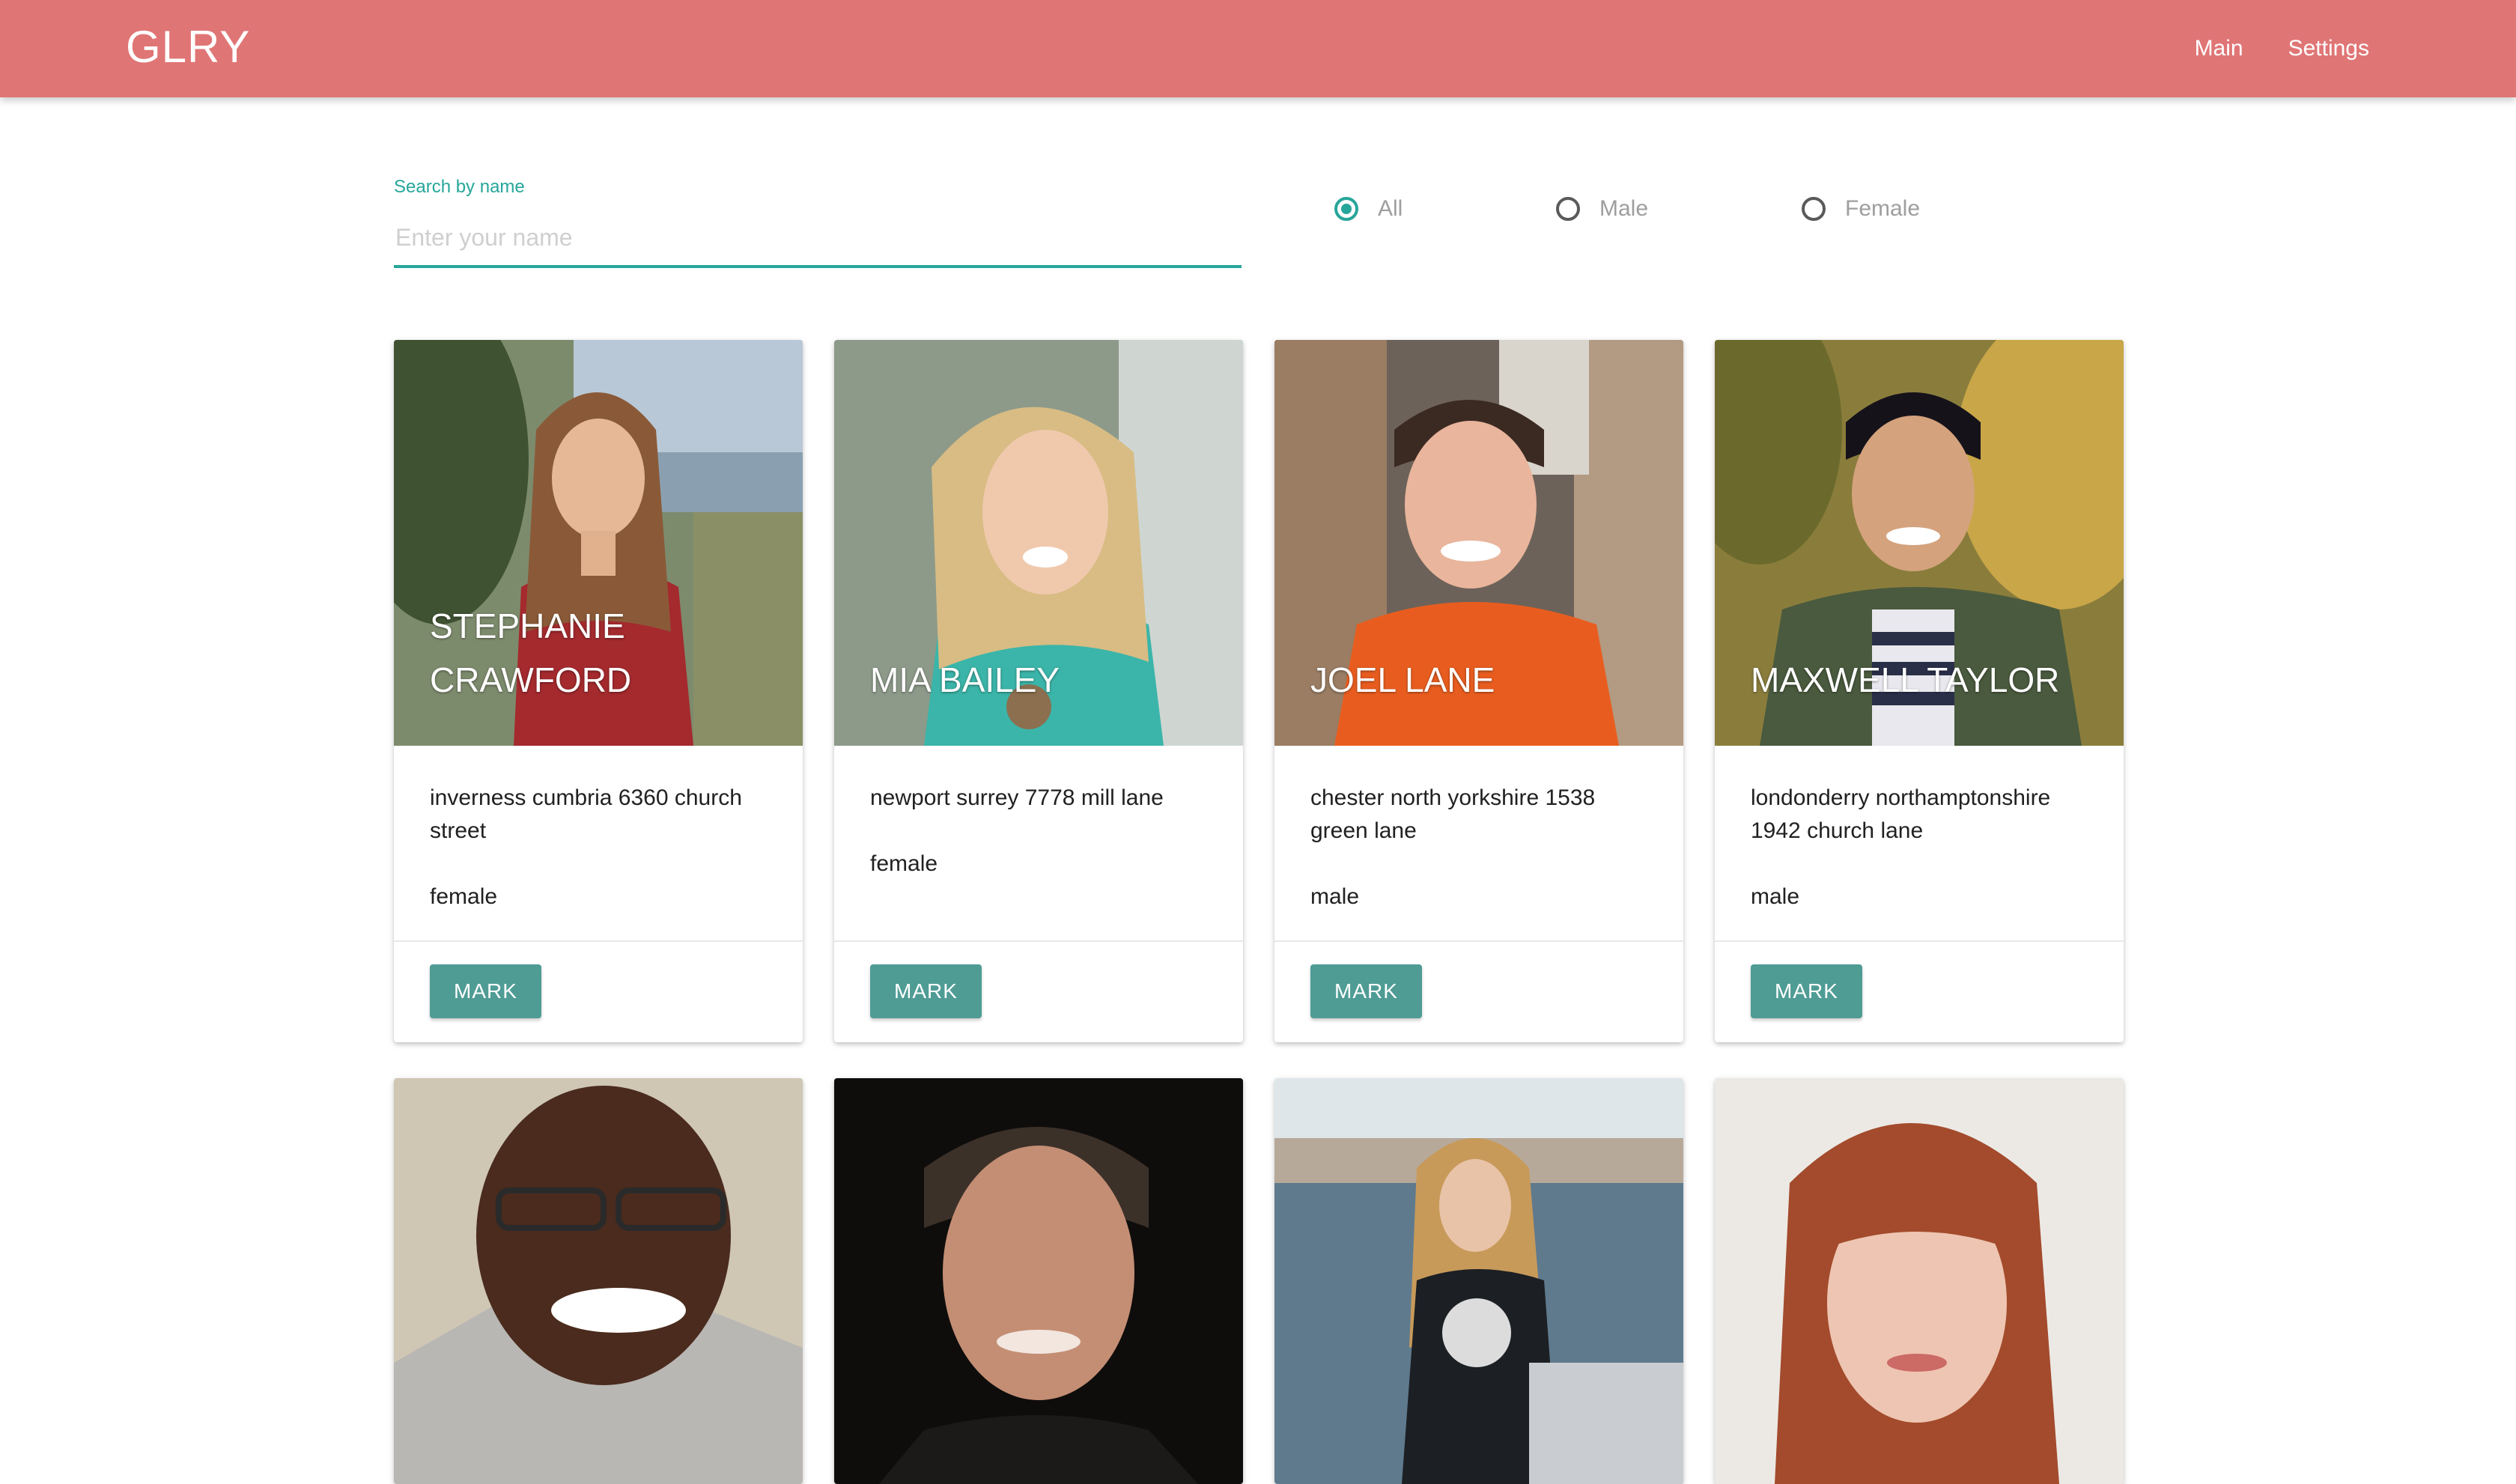 Image resolution: width=2516 pixels, height=1484 pixels. What do you see at coordinates (1905, 679) in the screenshot?
I see `person-name: MAXWELL TAYLOR` at bounding box center [1905, 679].